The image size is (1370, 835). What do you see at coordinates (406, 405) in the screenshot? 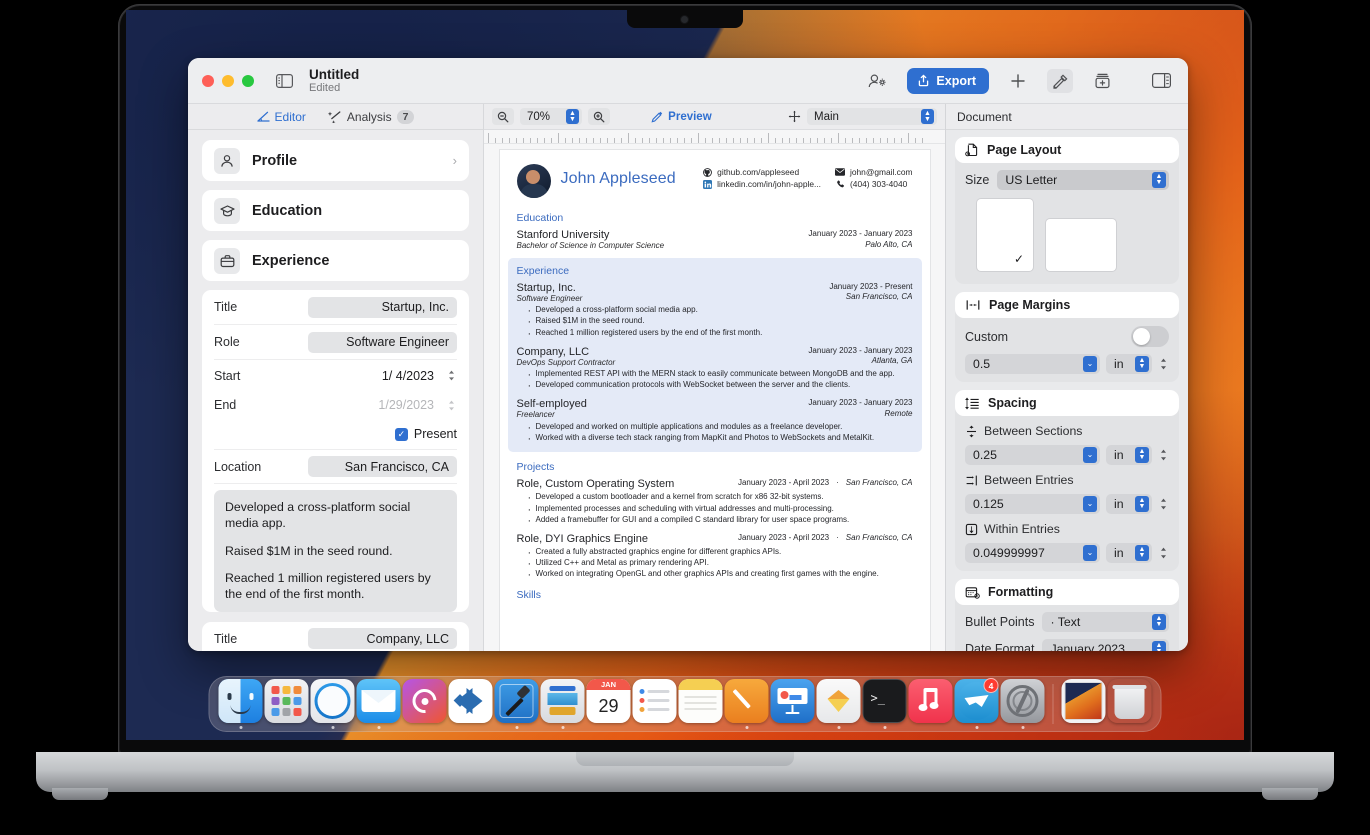
I see `end-date-input: 1/29/2023` at bounding box center [406, 405].